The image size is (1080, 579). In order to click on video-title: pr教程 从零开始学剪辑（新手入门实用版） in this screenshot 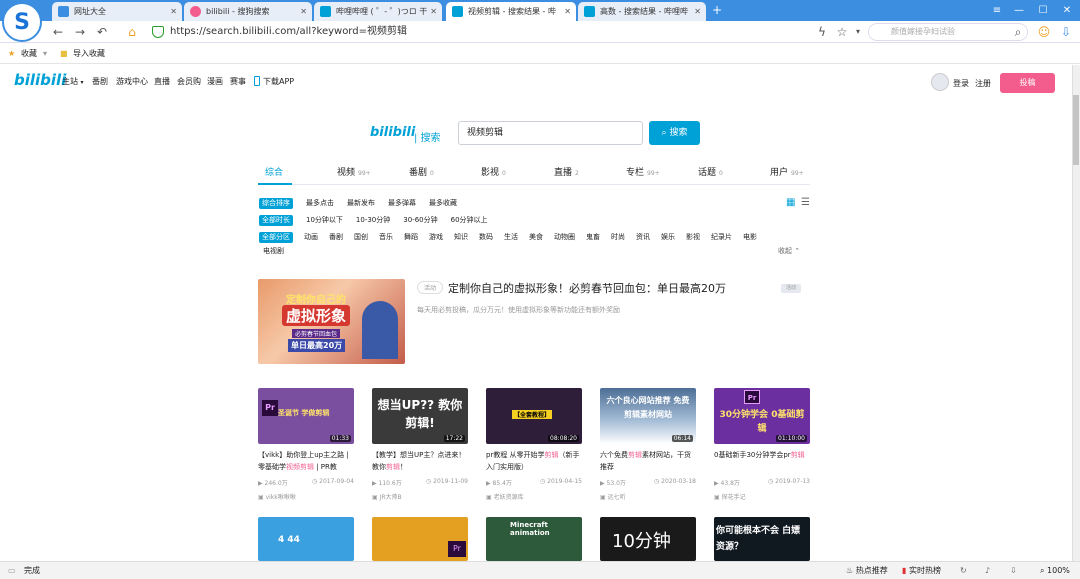, I will do `click(534, 461)`.